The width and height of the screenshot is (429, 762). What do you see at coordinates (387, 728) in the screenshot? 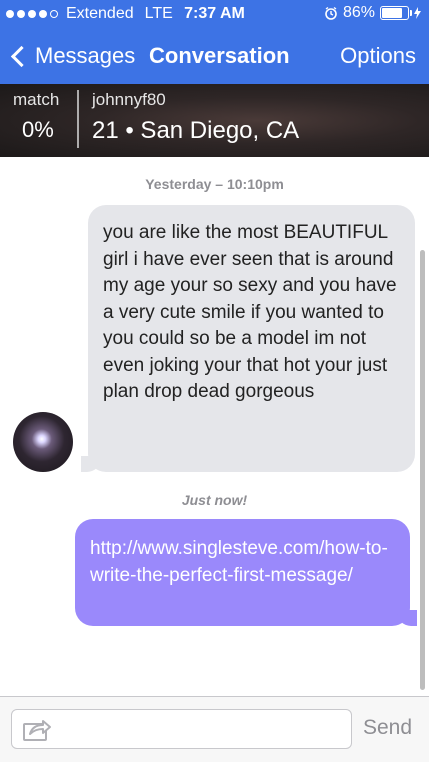
I see `send-button: Send` at bounding box center [387, 728].